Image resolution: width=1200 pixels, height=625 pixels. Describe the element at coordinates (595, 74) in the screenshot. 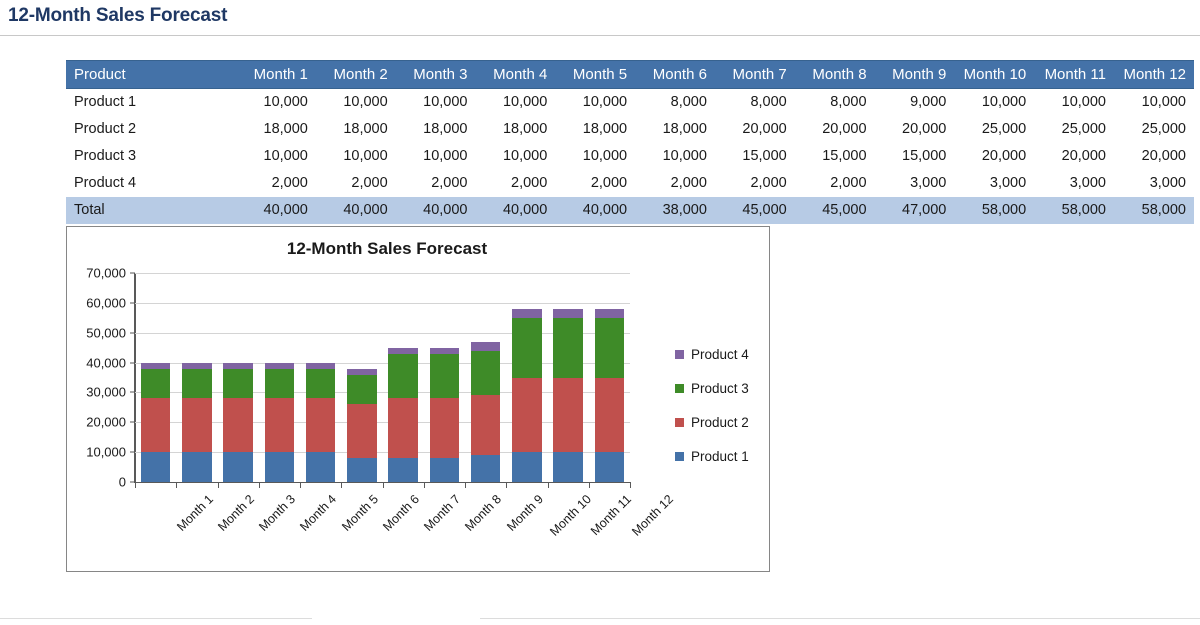

I see `table-header-month: Month 5` at that location.